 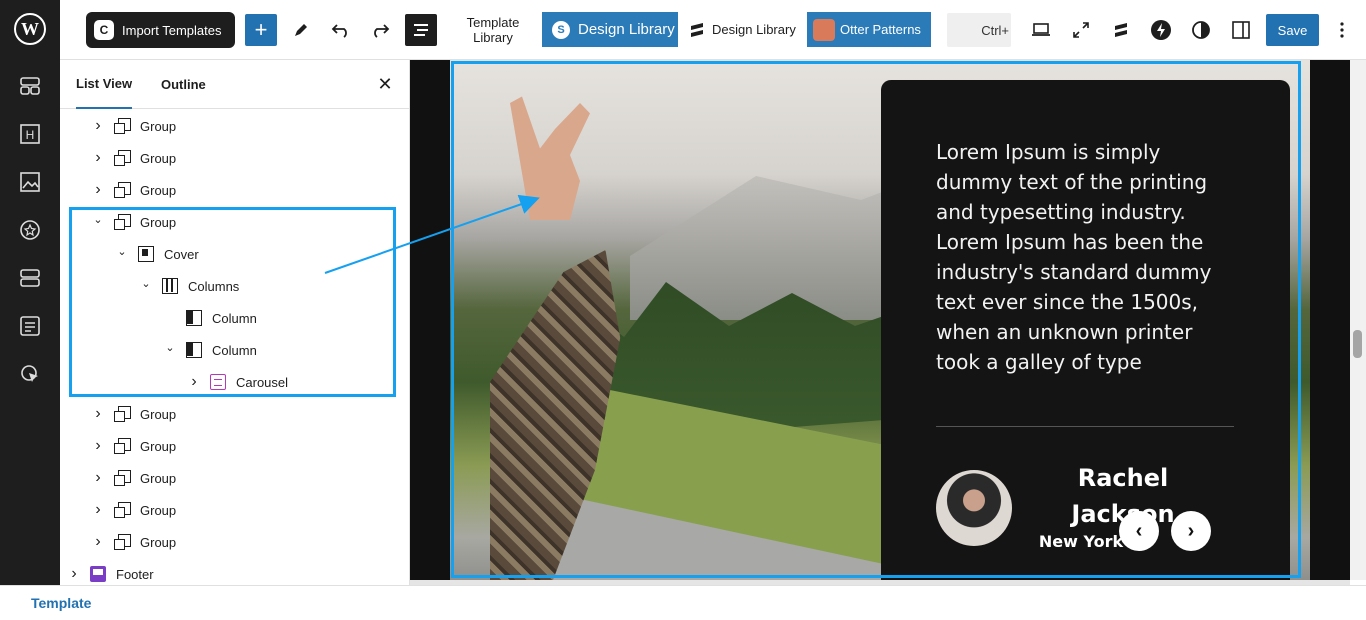 What do you see at coordinates (135, 574) in the screenshot?
I see `list-item-label: Footer` at bounding box center [135, 574].